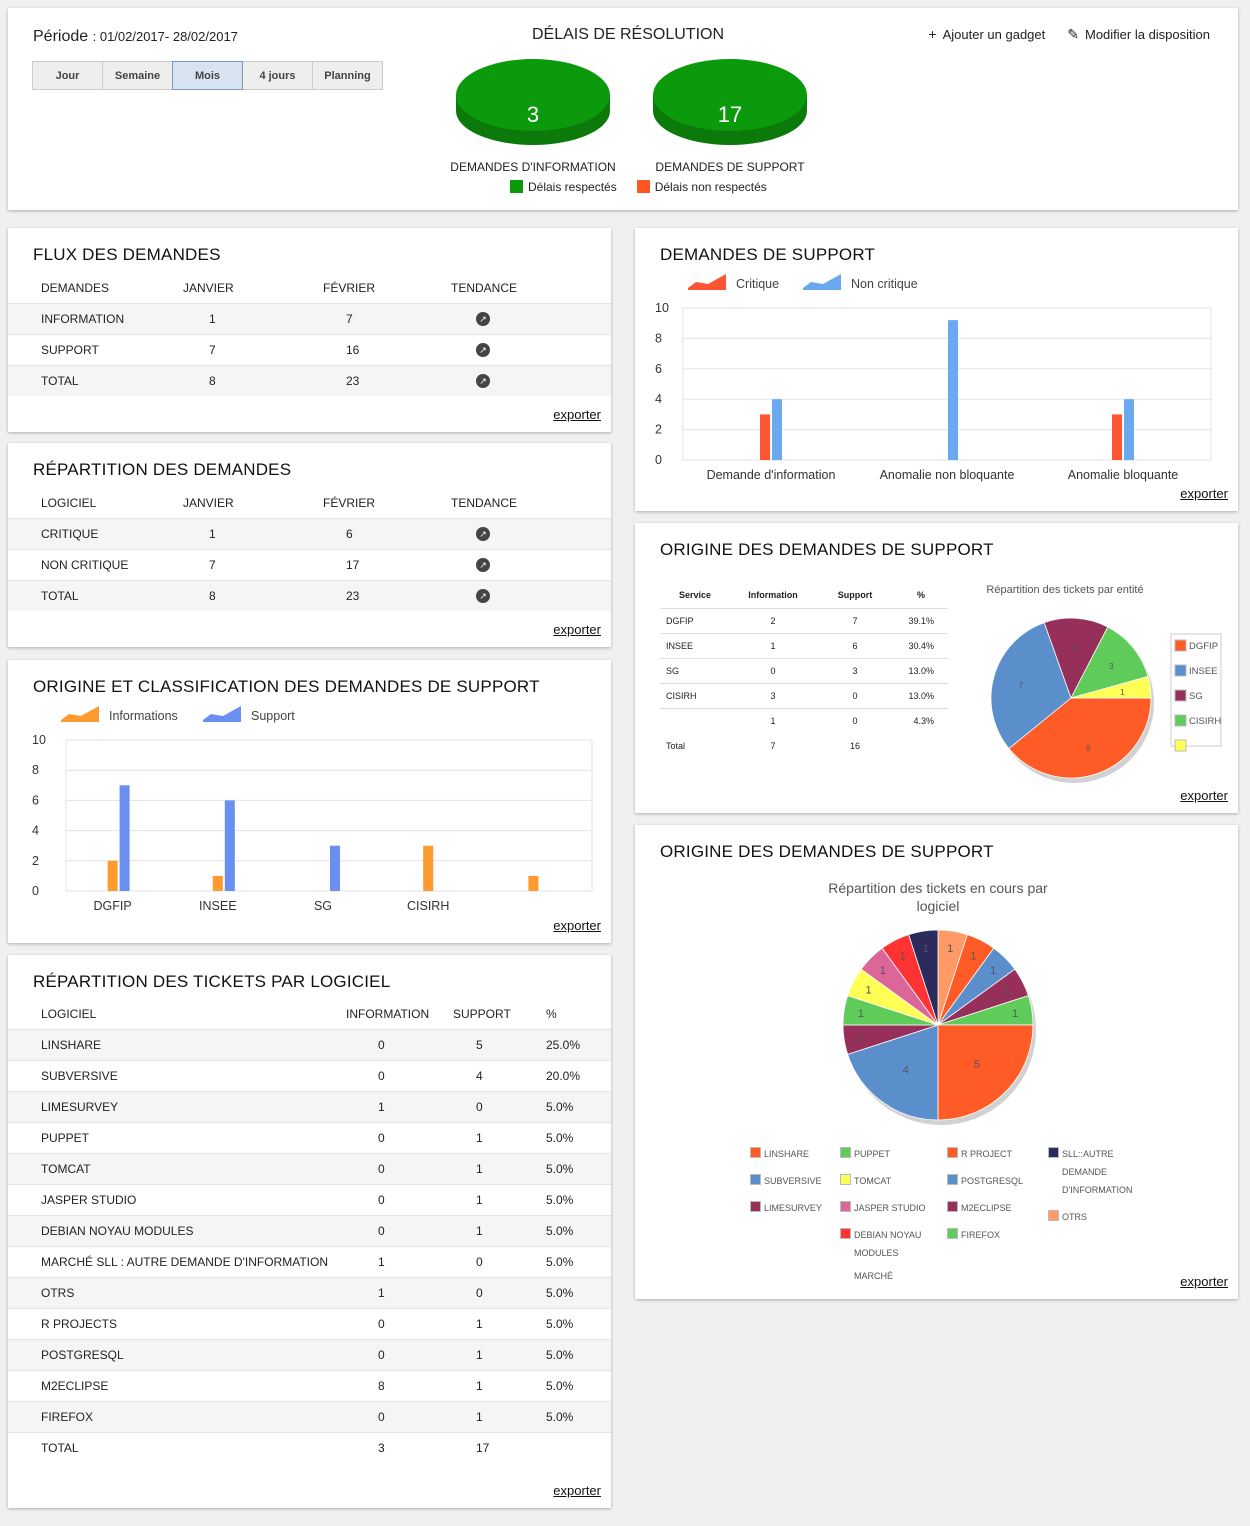  I want to click on col-header: INFORMATION, so click(388, 1013).